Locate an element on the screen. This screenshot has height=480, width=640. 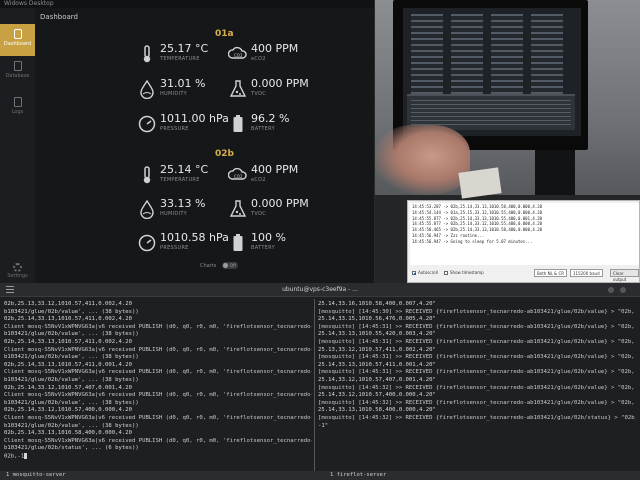
timestamp-checkbox is located at coordinates (446, 273).